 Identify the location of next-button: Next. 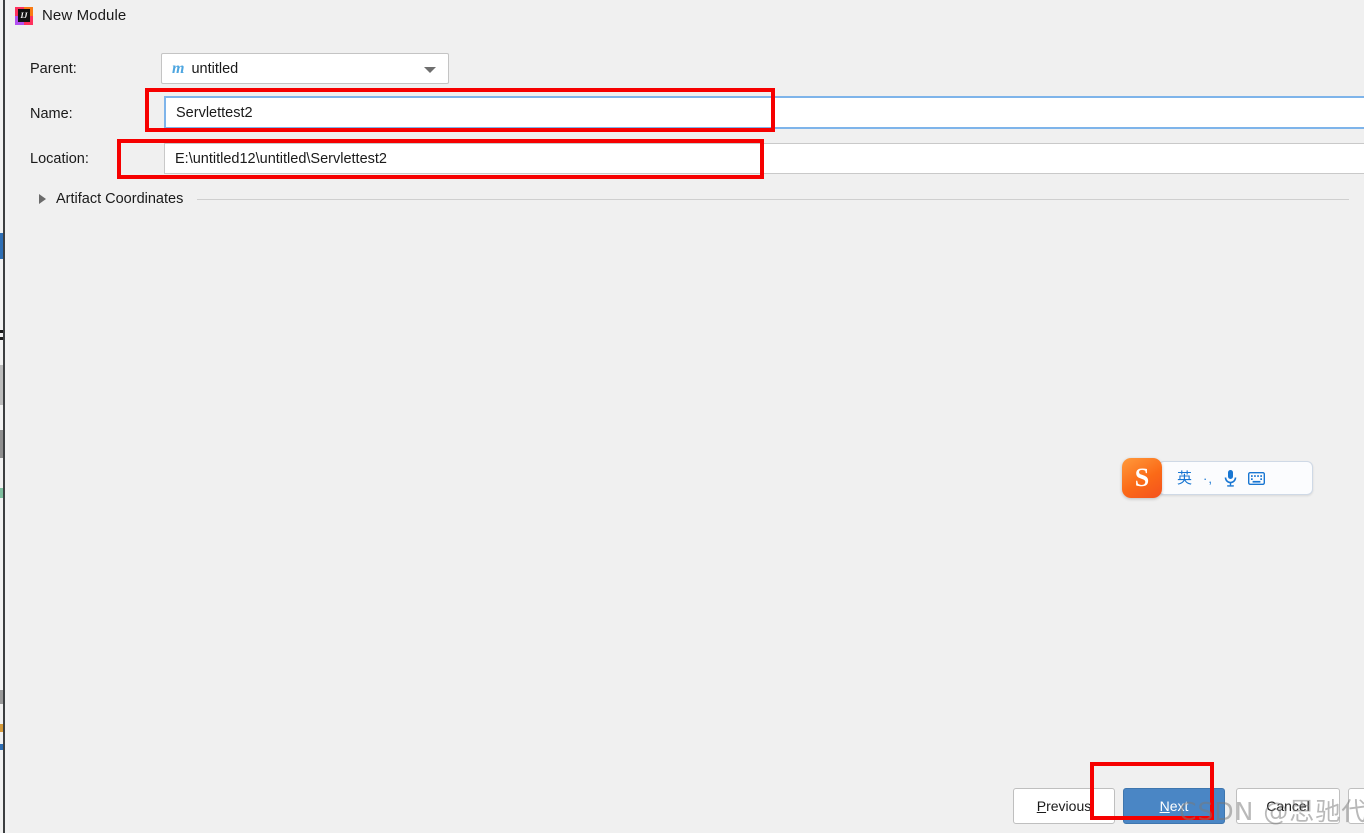
(1174, 806).